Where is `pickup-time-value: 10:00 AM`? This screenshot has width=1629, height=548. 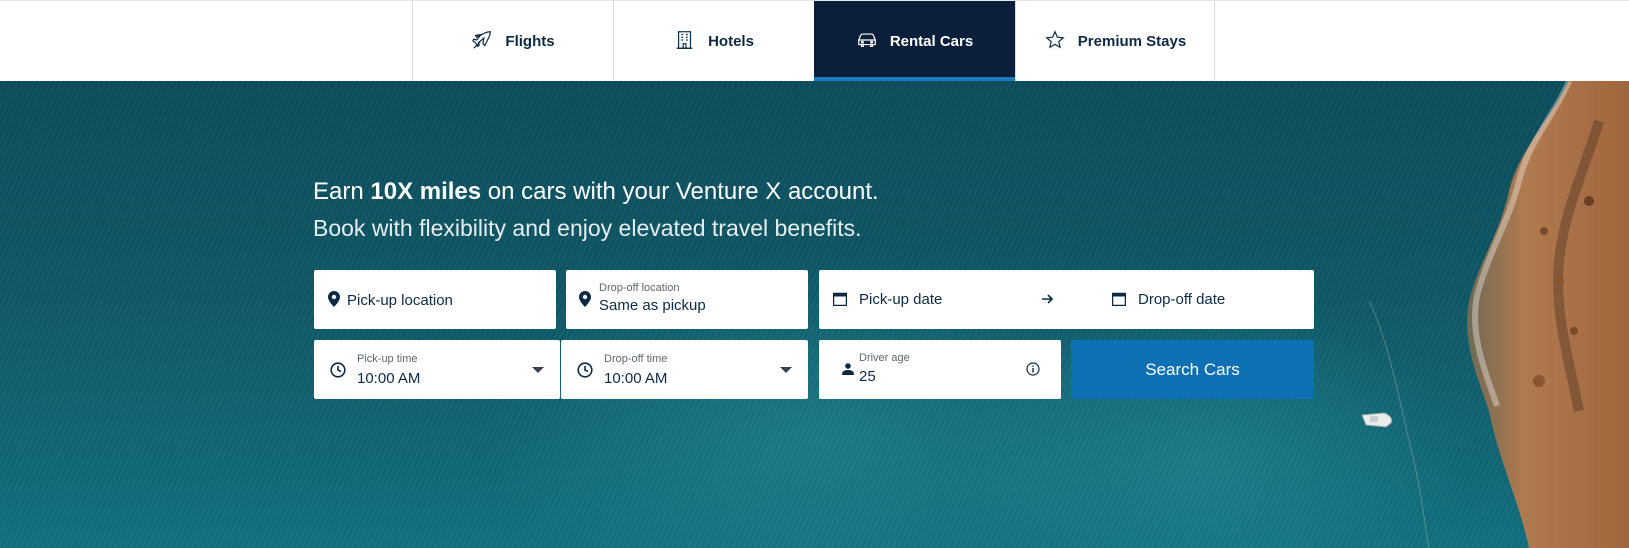 pickup-time-value: 10:00 AM is located at coordinates (389, 378).